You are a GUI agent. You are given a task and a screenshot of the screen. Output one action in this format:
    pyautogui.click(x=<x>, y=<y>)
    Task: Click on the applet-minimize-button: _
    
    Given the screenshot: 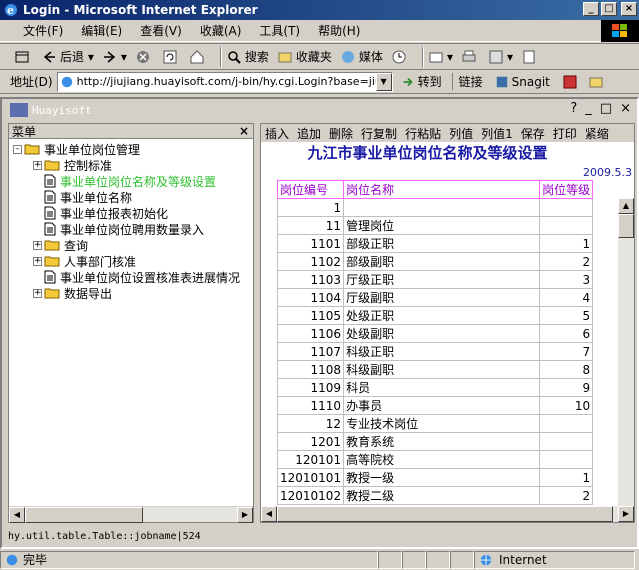 What is the action you would take?
    pyautogui.click(x=588, y=108)
    